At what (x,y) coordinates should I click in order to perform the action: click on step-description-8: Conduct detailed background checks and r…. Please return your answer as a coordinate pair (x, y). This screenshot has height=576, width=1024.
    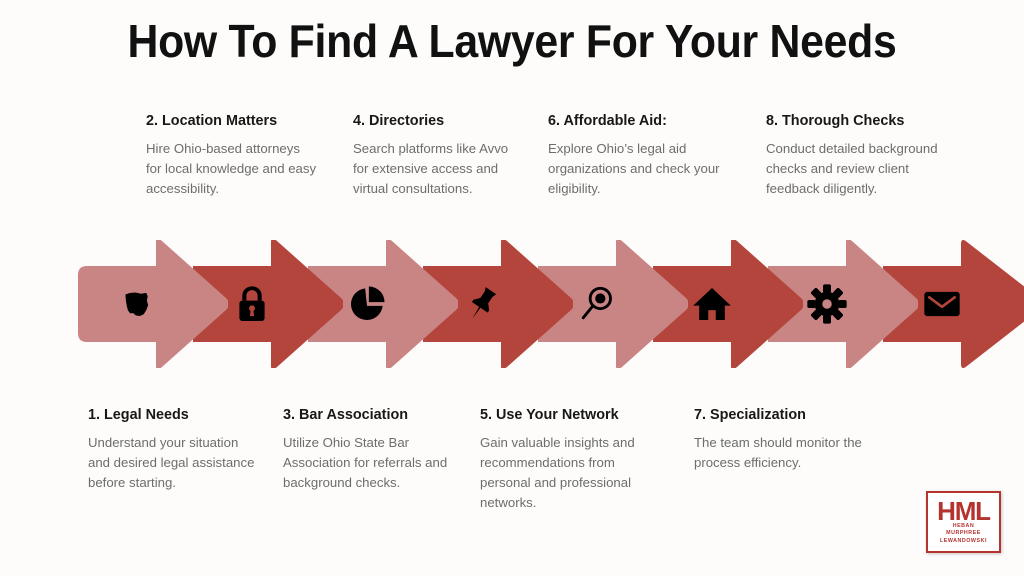
    Looking at the image, I should click on (852, 168).